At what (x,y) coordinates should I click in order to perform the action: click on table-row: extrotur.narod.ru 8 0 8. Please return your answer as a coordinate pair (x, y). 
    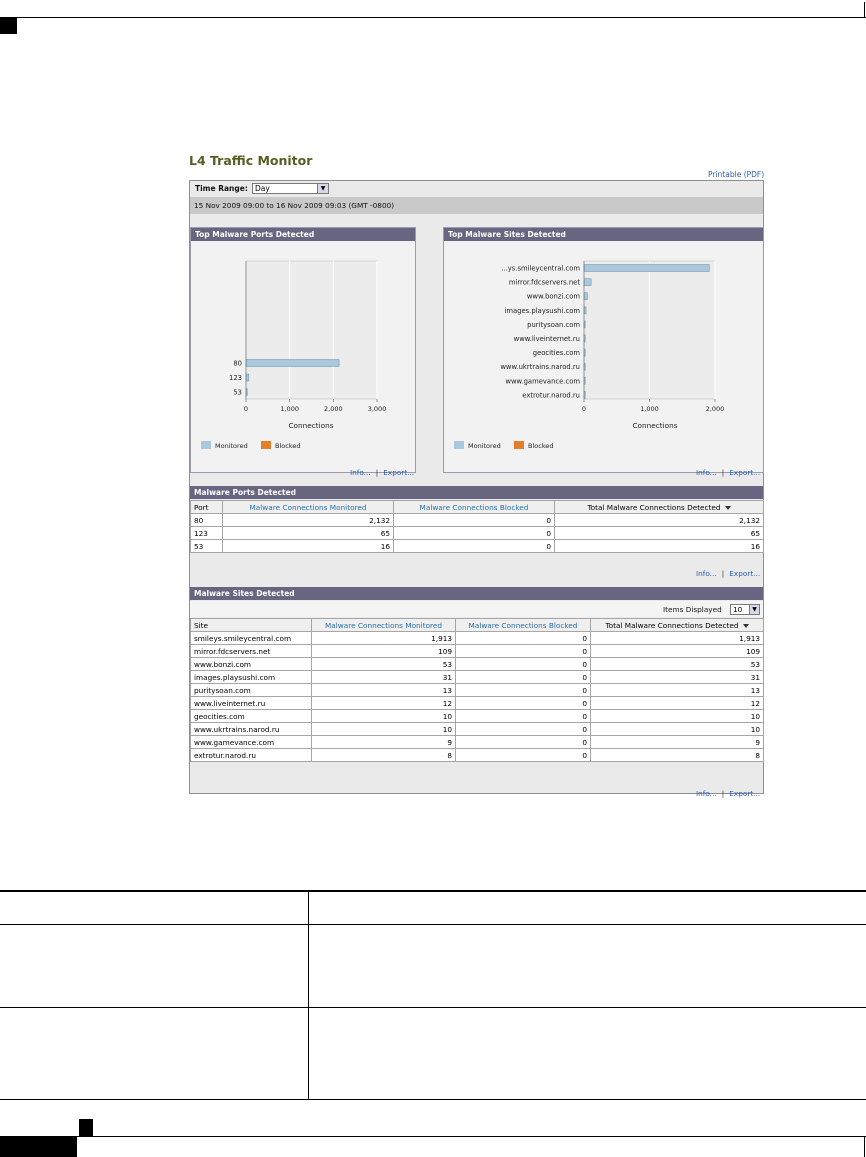
    Looking at the image, I should click on (477, 755).